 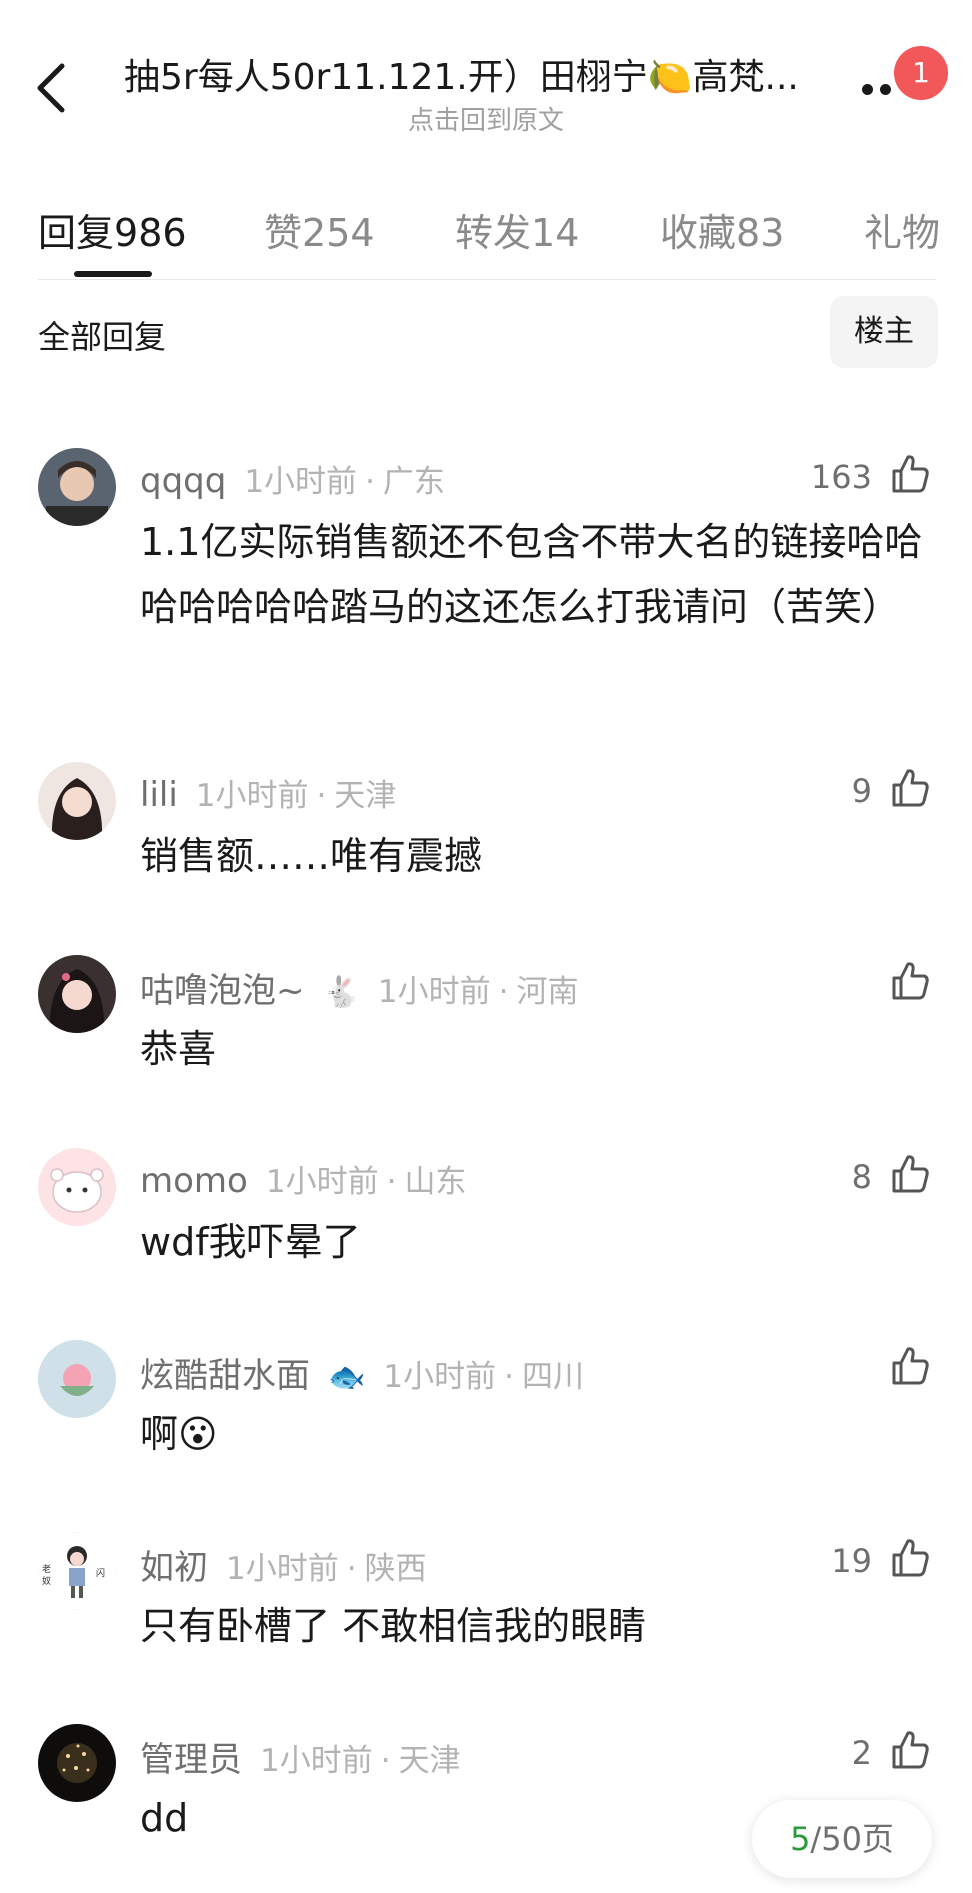 I want to click on username: lili, so click(x=159, y=795).